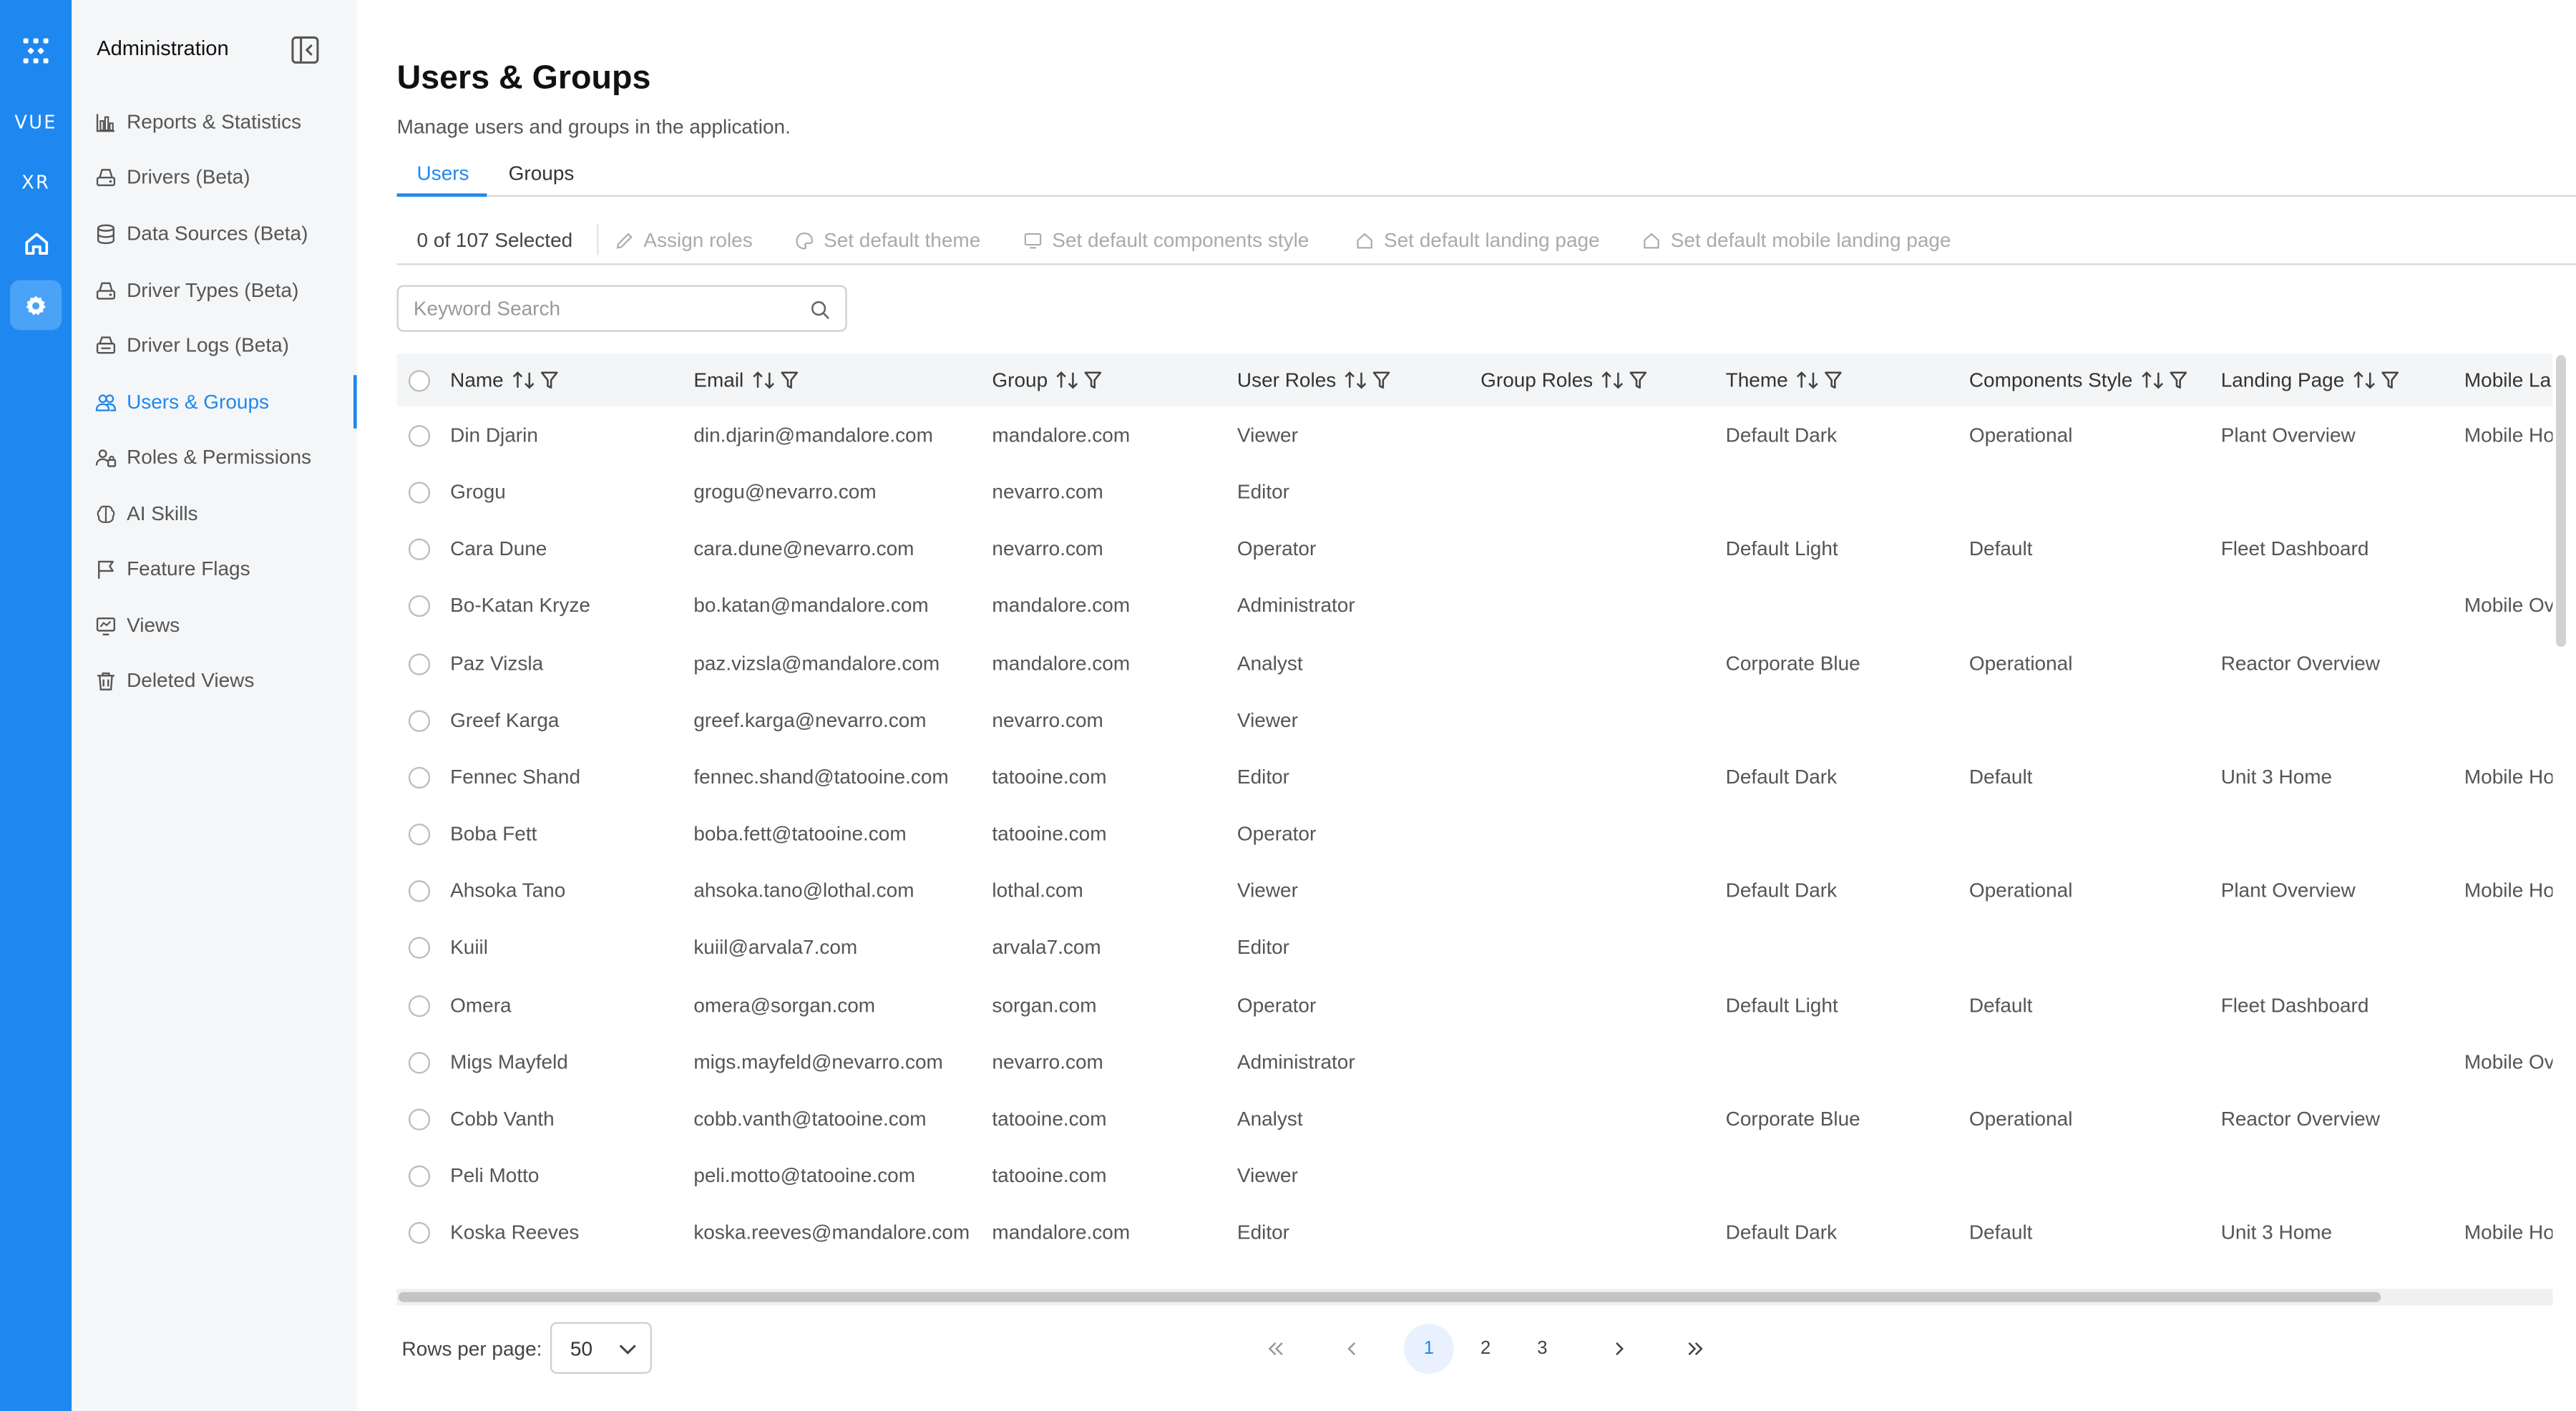 The image size is (2576, 1411). Describe the element at coordinates (1564, 380) in the screenshot. I see `column-header: Group Roles` at that location.